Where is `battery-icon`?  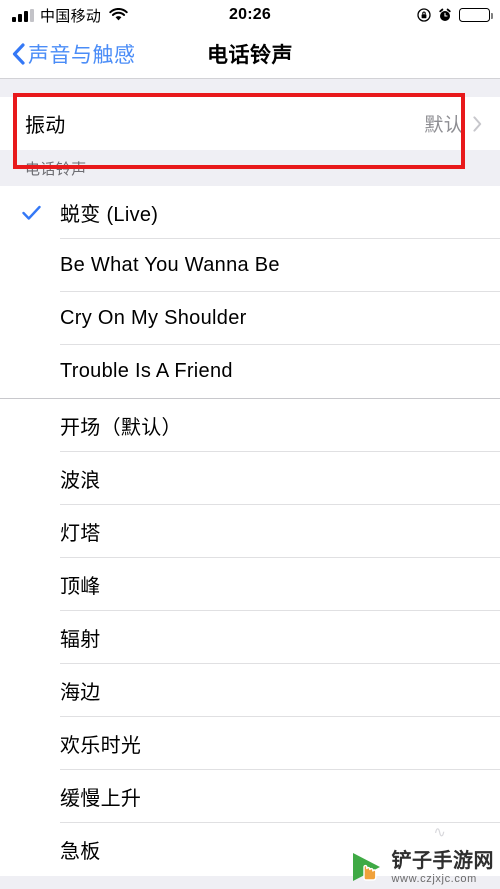 battery-icon is located at coordinates (476, 15).